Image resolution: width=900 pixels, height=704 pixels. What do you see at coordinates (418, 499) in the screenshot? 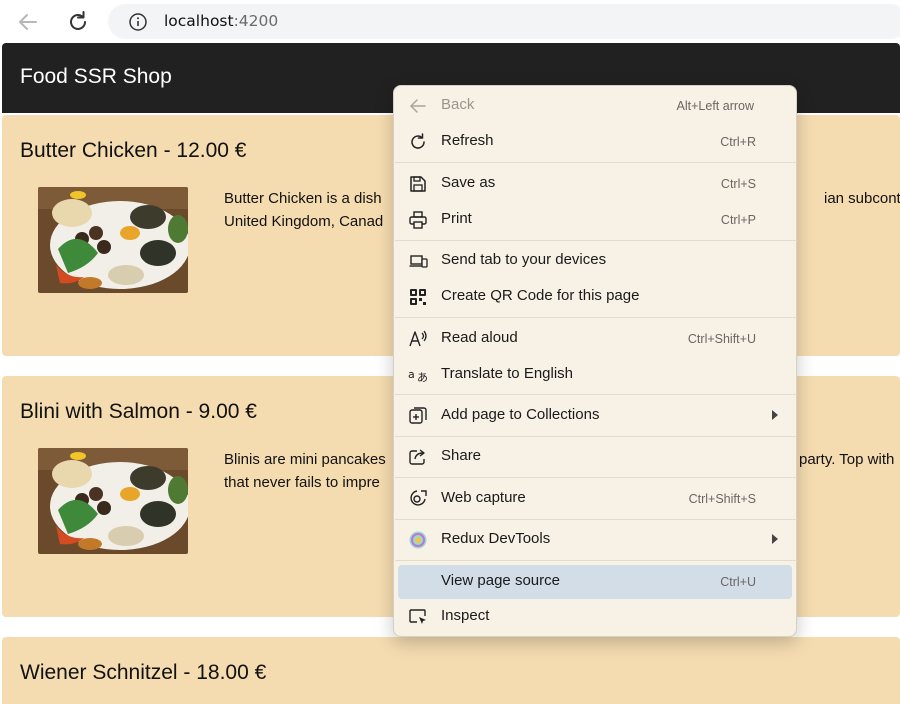
I see `web-capture-icon` at bounding box center [418, 499].